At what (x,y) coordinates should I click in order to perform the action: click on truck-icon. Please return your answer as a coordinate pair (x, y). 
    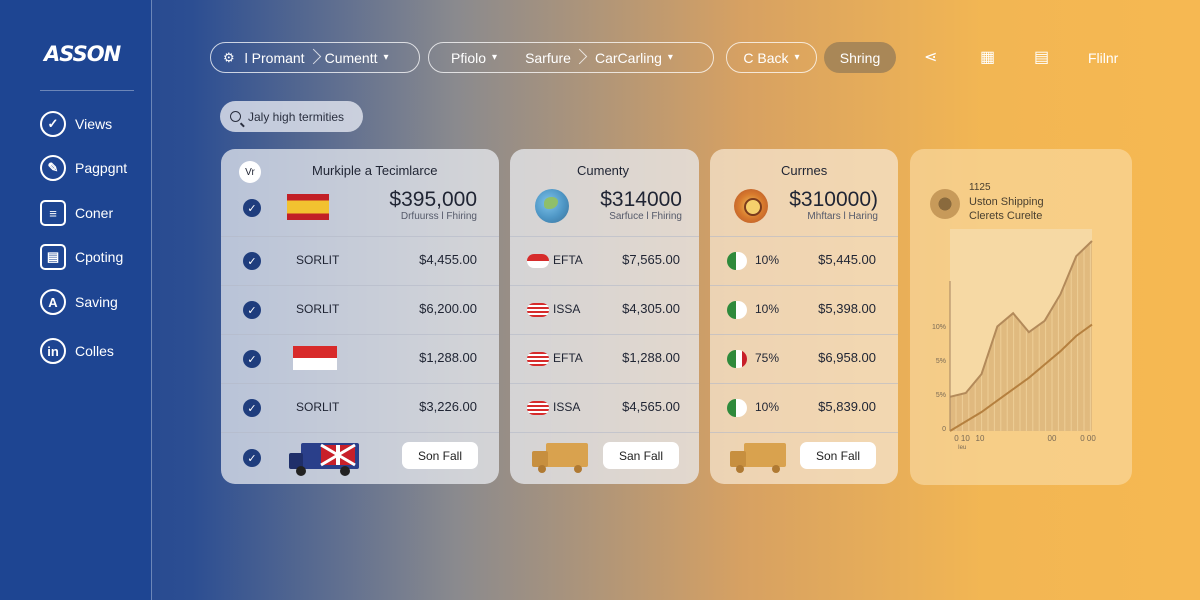
    Looking at the image, I should click on (758, 458).